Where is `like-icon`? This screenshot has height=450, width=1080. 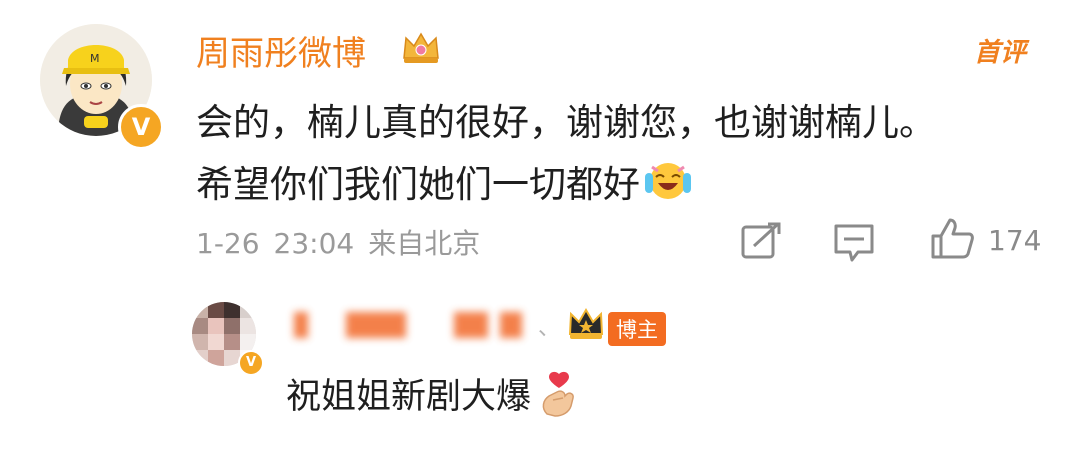 like-icon is located at coordinates (953, 238).